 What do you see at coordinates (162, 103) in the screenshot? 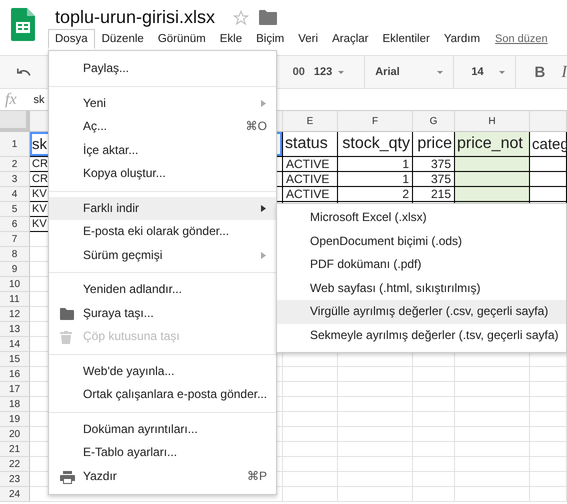
I see `menu-item: Yeni` at bounding box center [162, 103].